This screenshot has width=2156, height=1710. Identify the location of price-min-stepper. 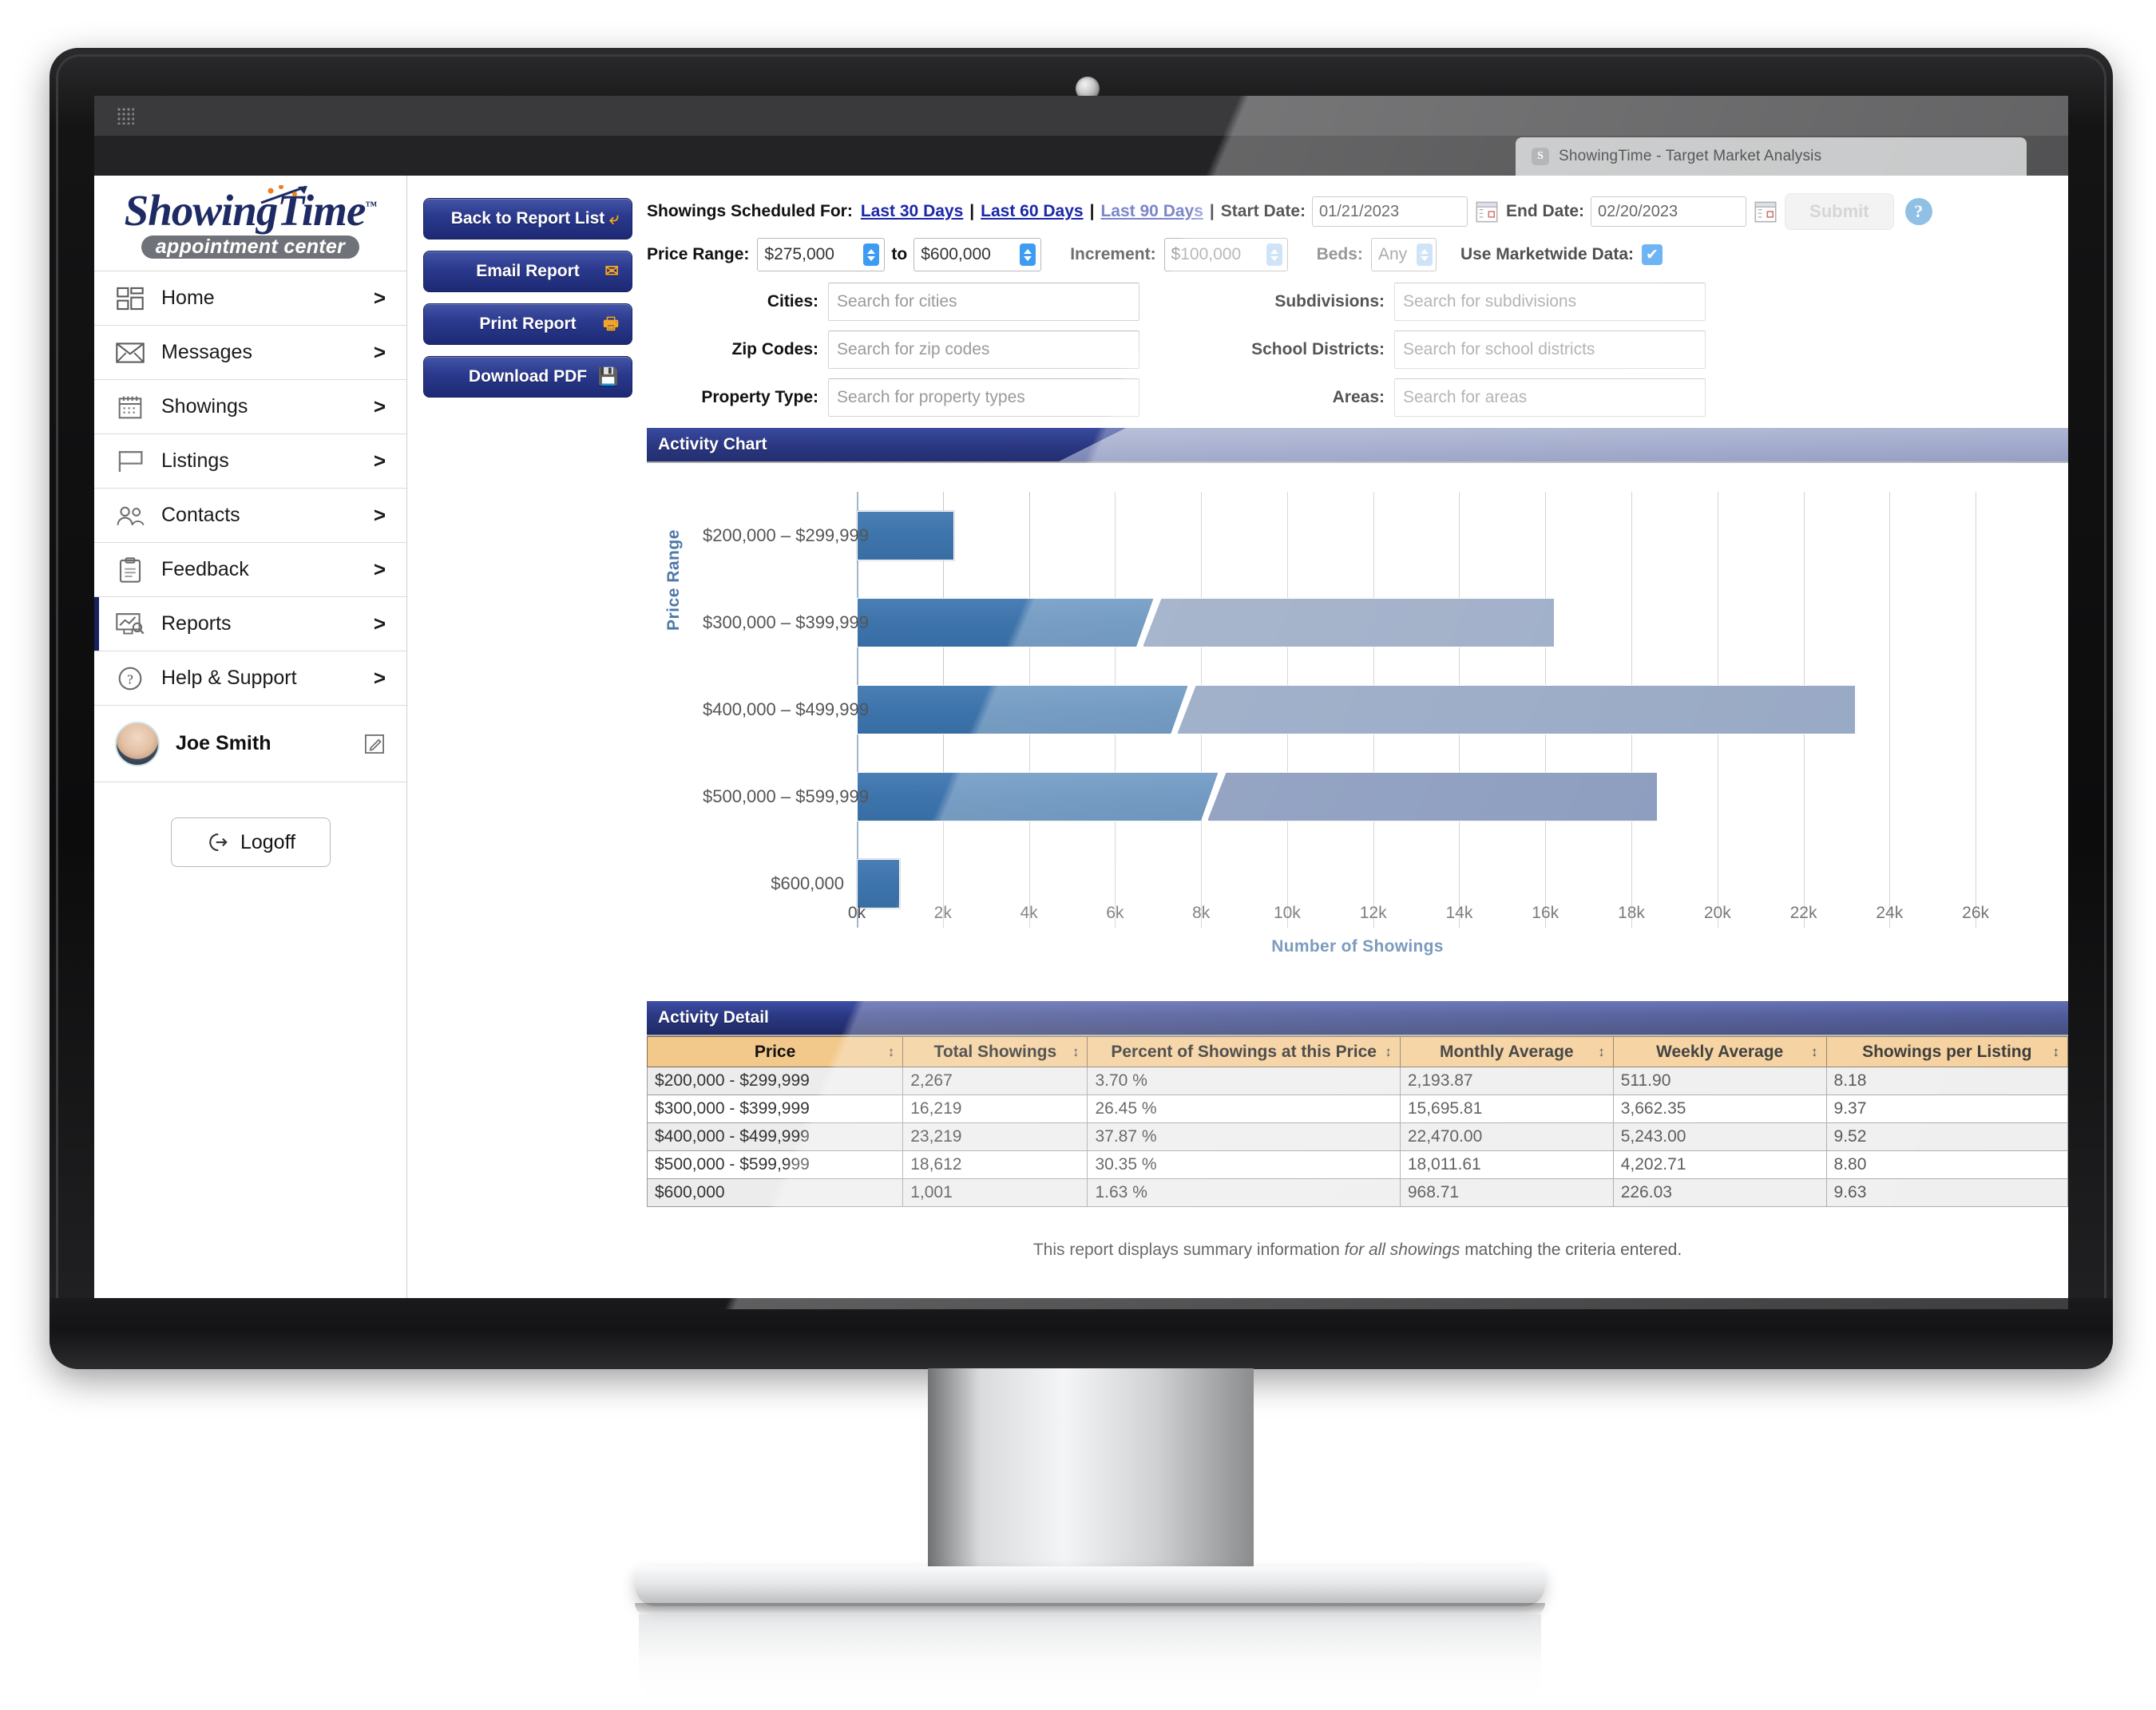
(871, 254).